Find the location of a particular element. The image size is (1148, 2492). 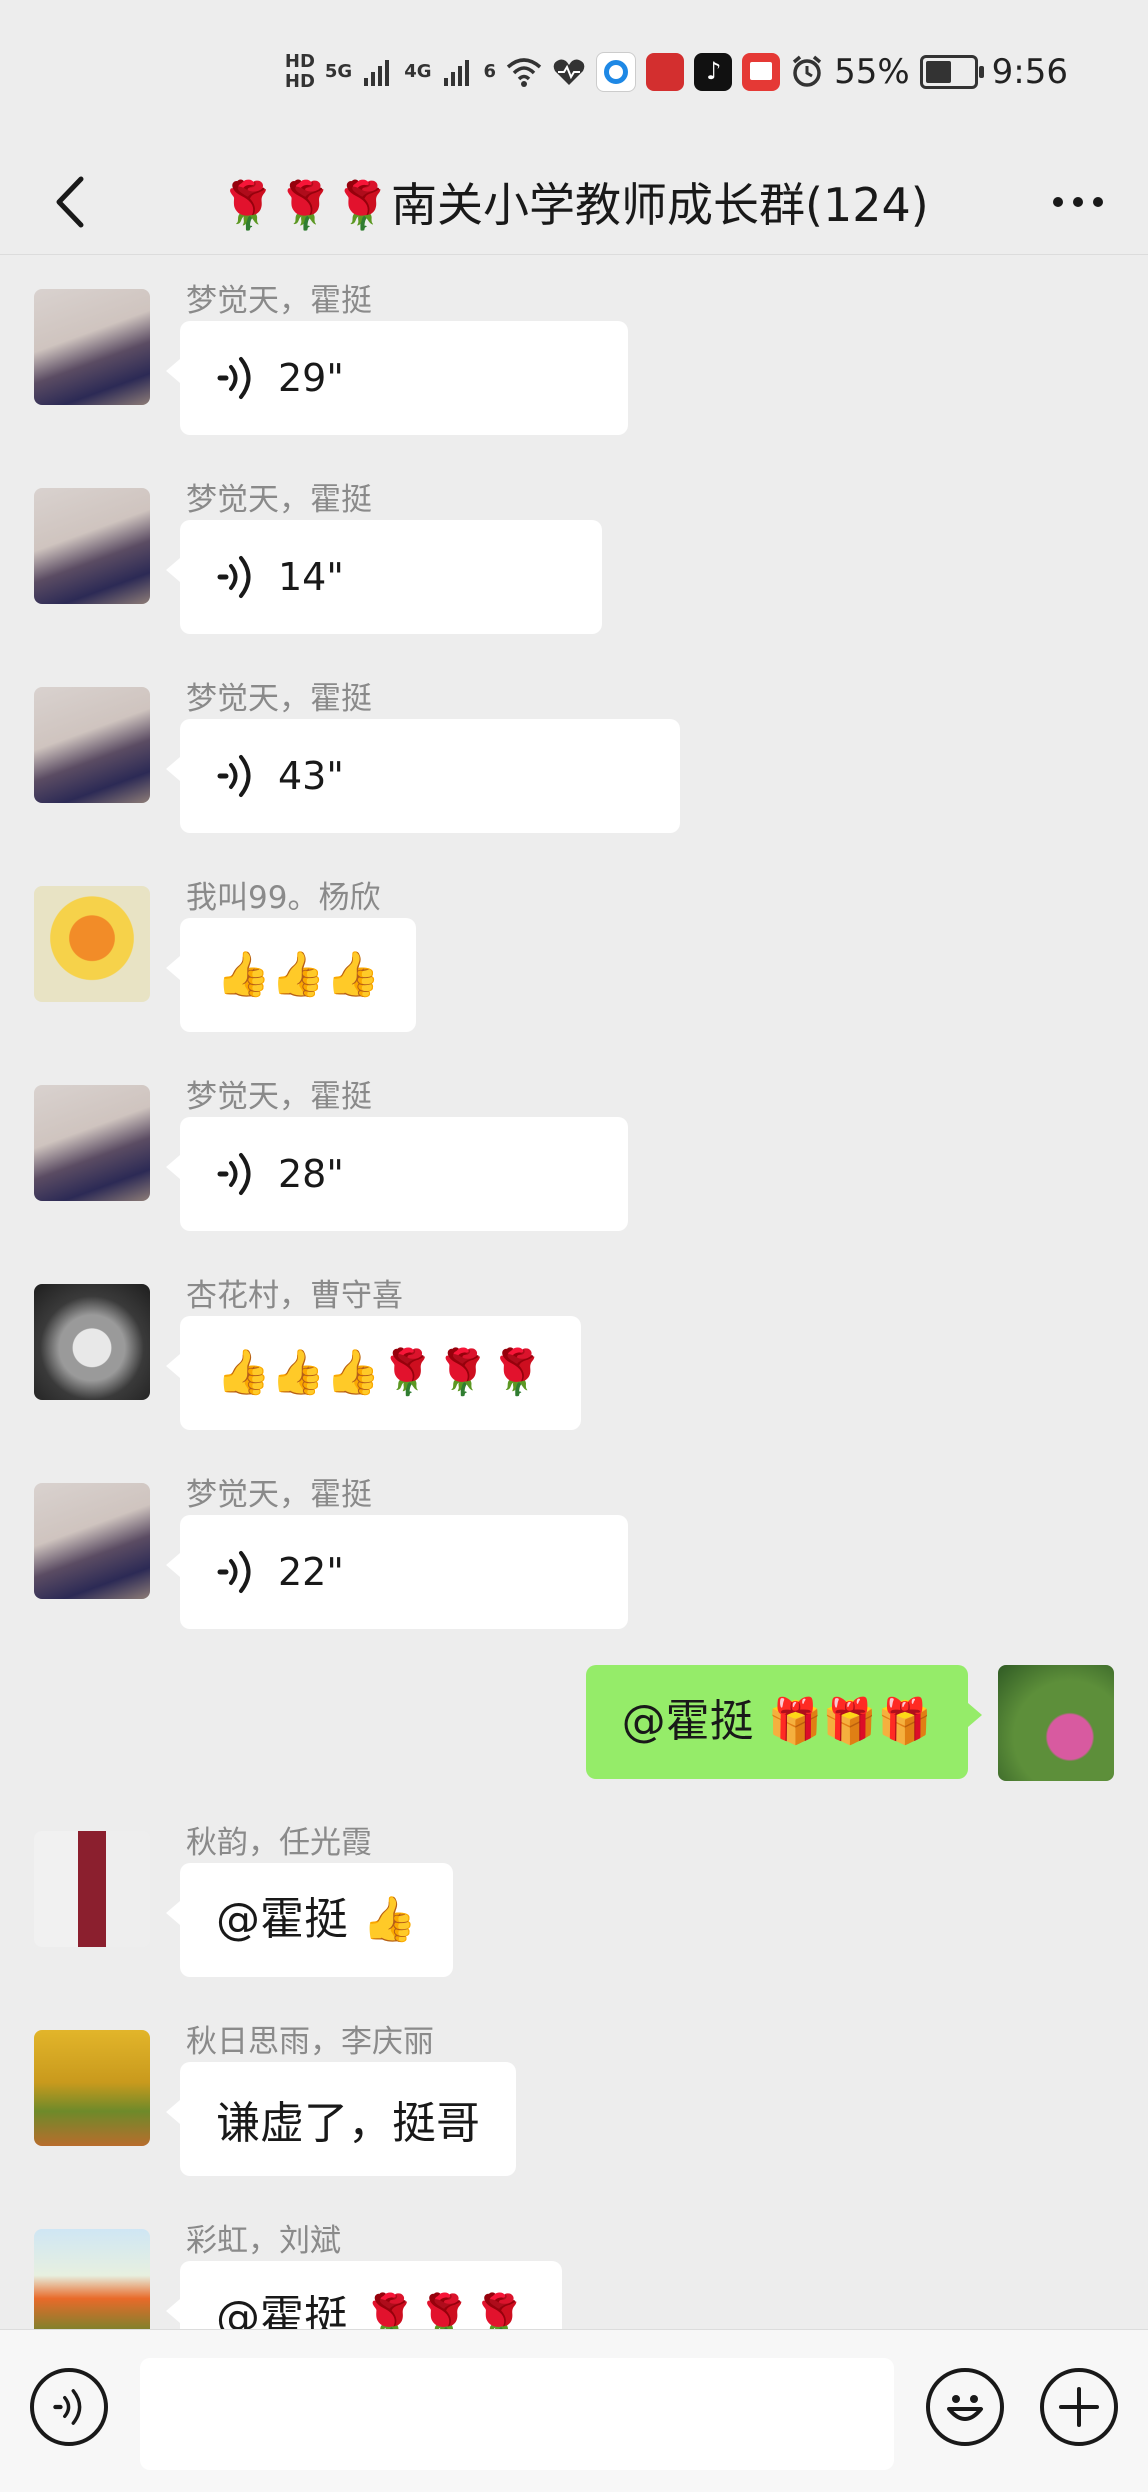

voice-input-button is located at coordinates (69, 2407).